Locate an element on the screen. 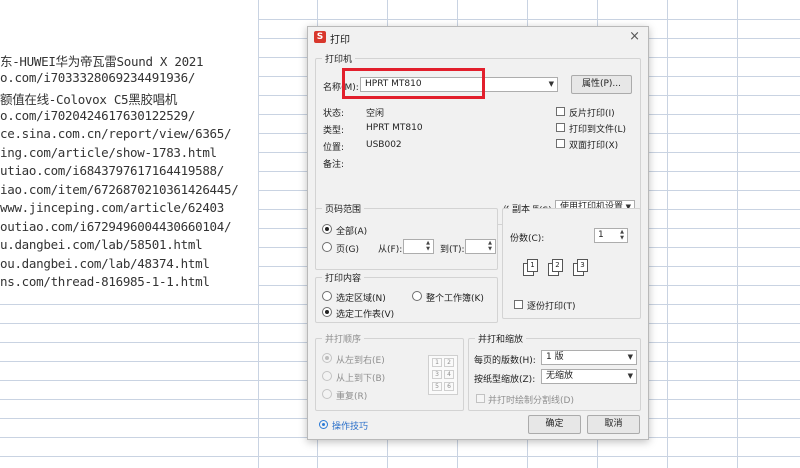 The height and width of the screenshot is (468, 800). top-to-bottom-label: 从上到下(B) is located at coordinates (360, 377).